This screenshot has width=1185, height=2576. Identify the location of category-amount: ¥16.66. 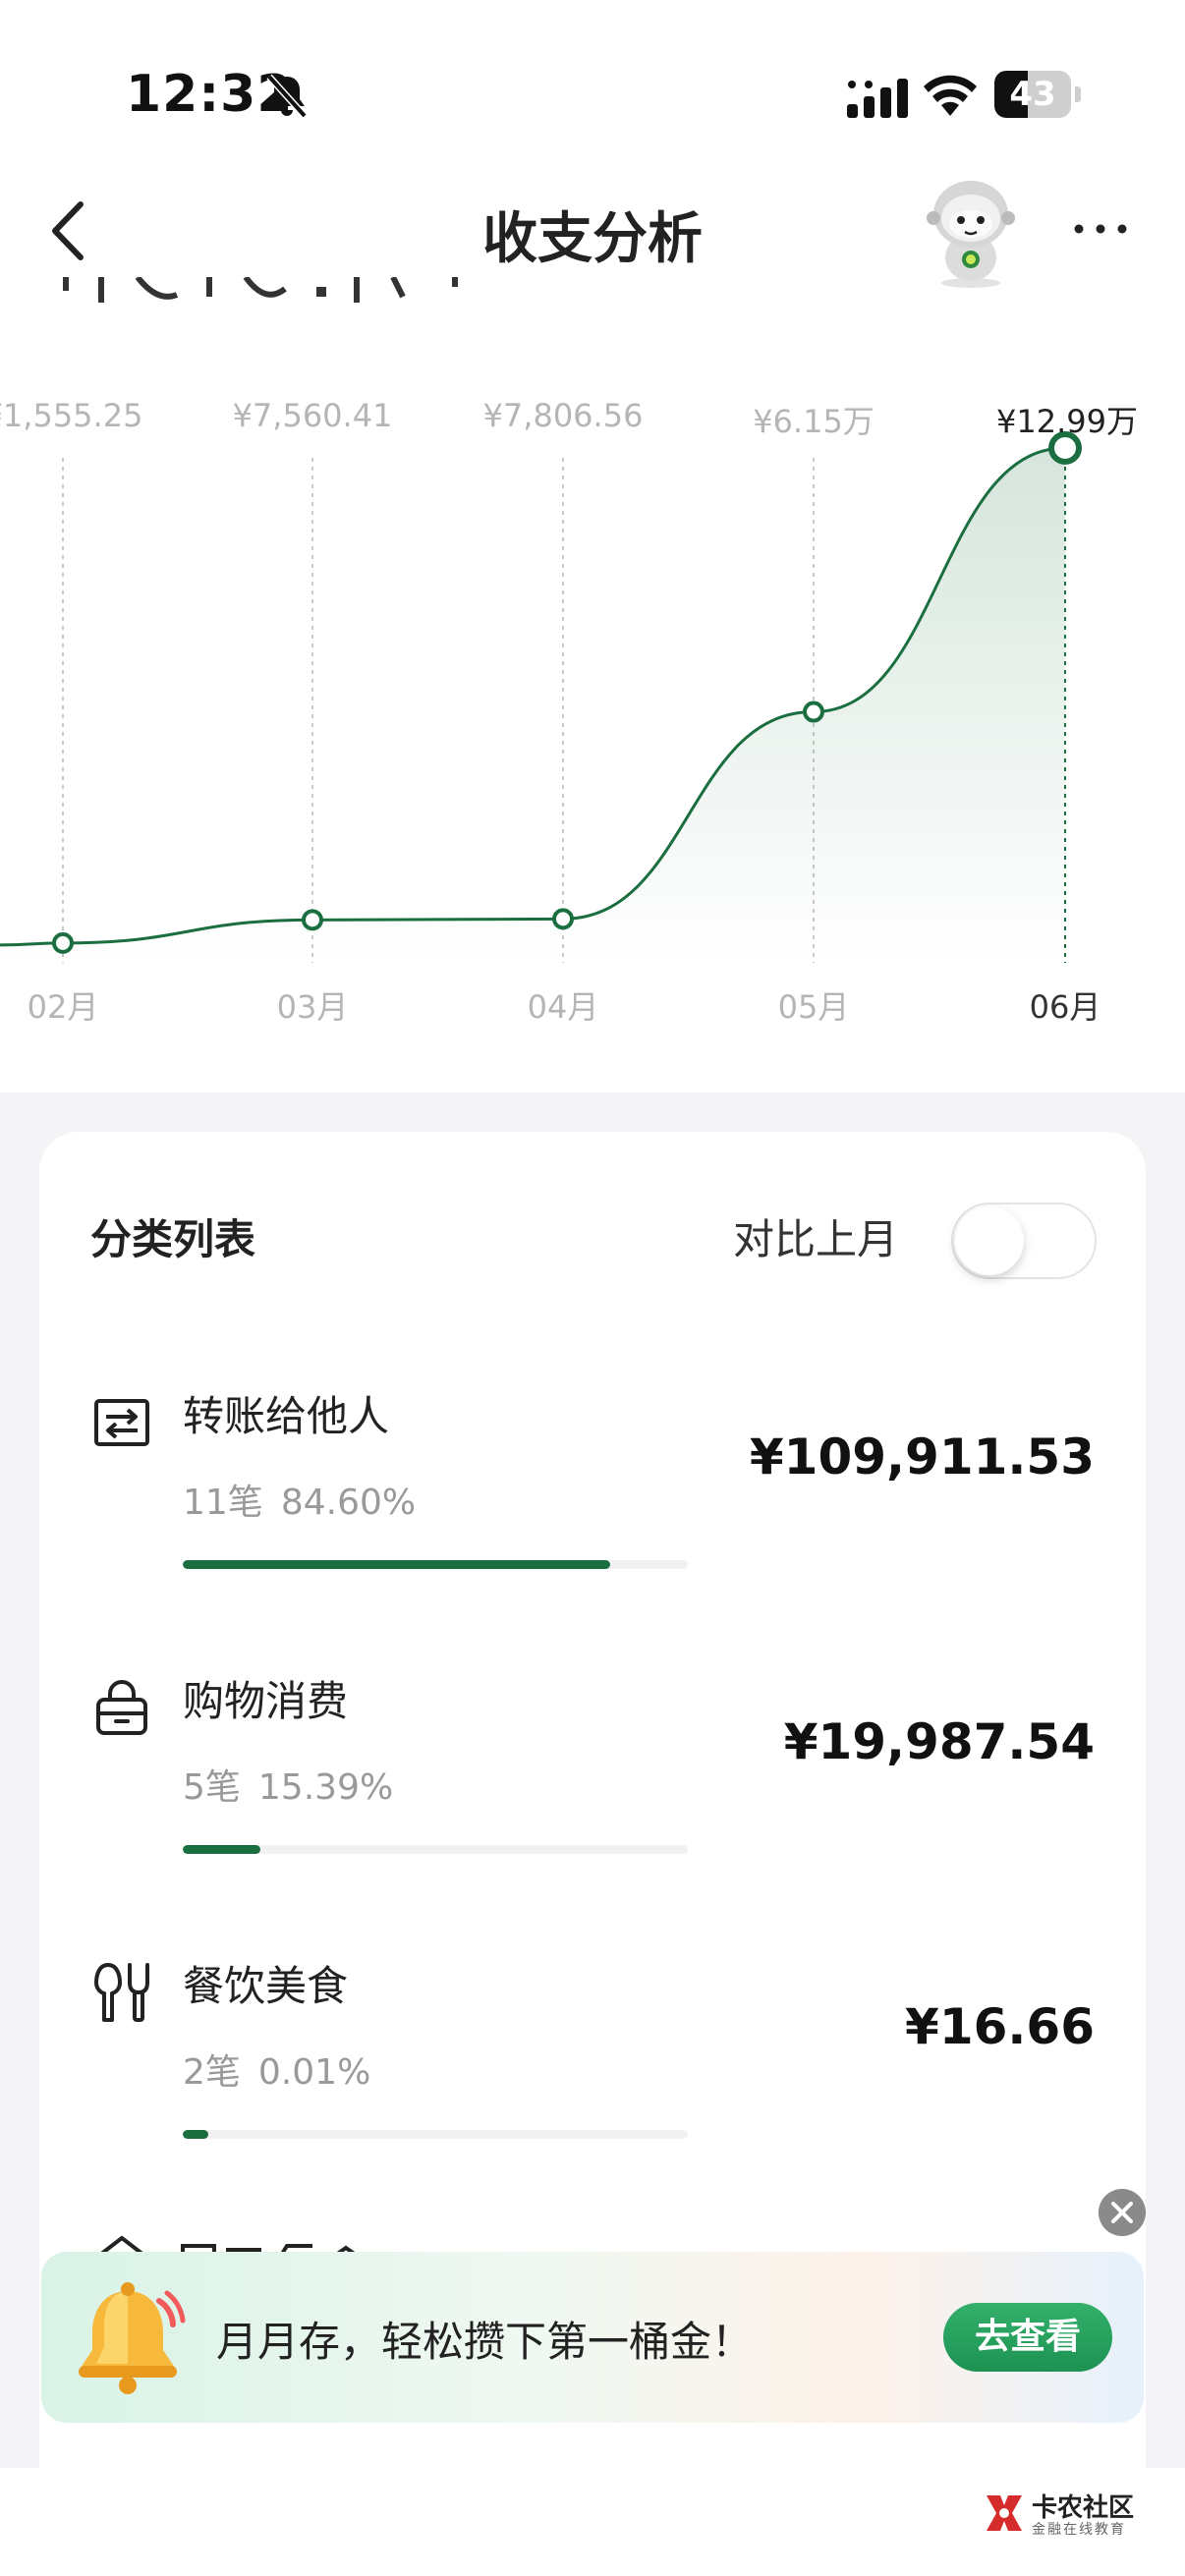
(1000, 2026).